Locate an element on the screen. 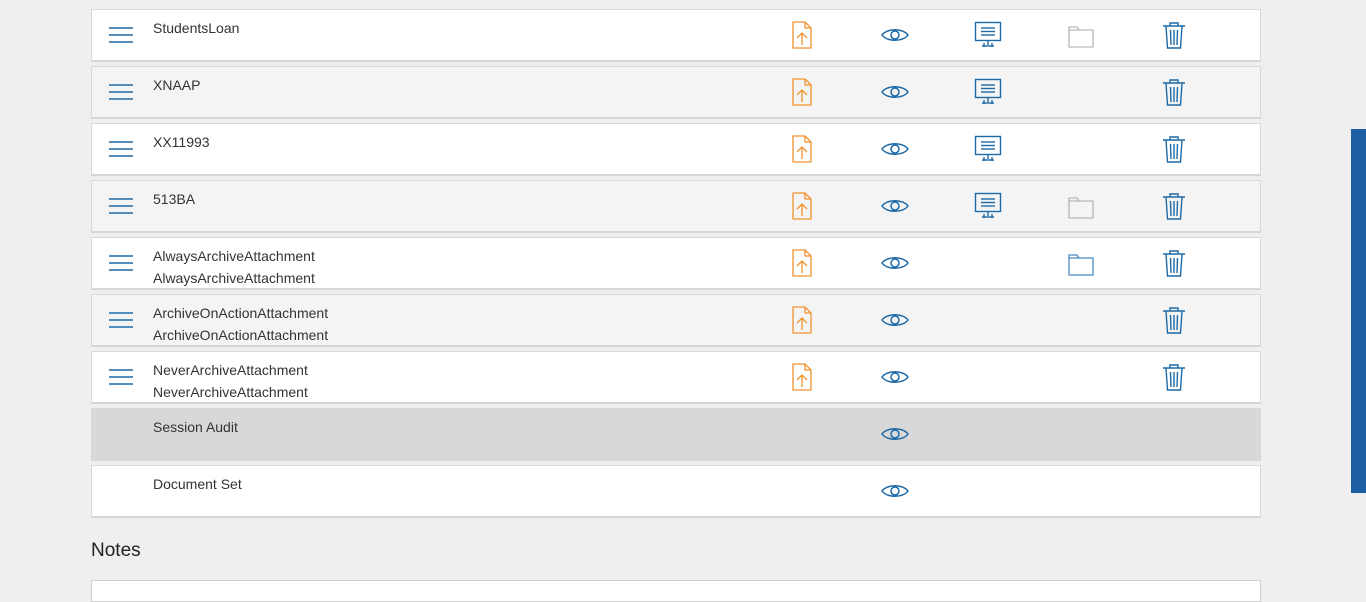  document-type: AlwaysArchiveAttachment is located at coordinates (234, 278).